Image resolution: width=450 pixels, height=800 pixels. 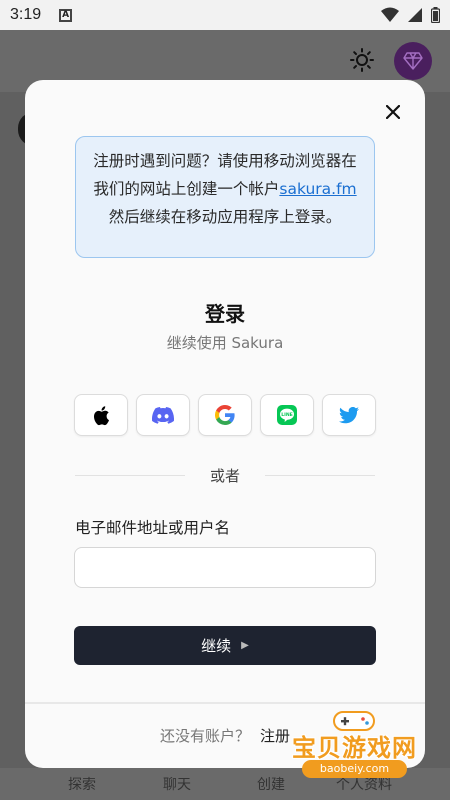 I want to click on social-login-row: LINE, so click(x=225, y=415).